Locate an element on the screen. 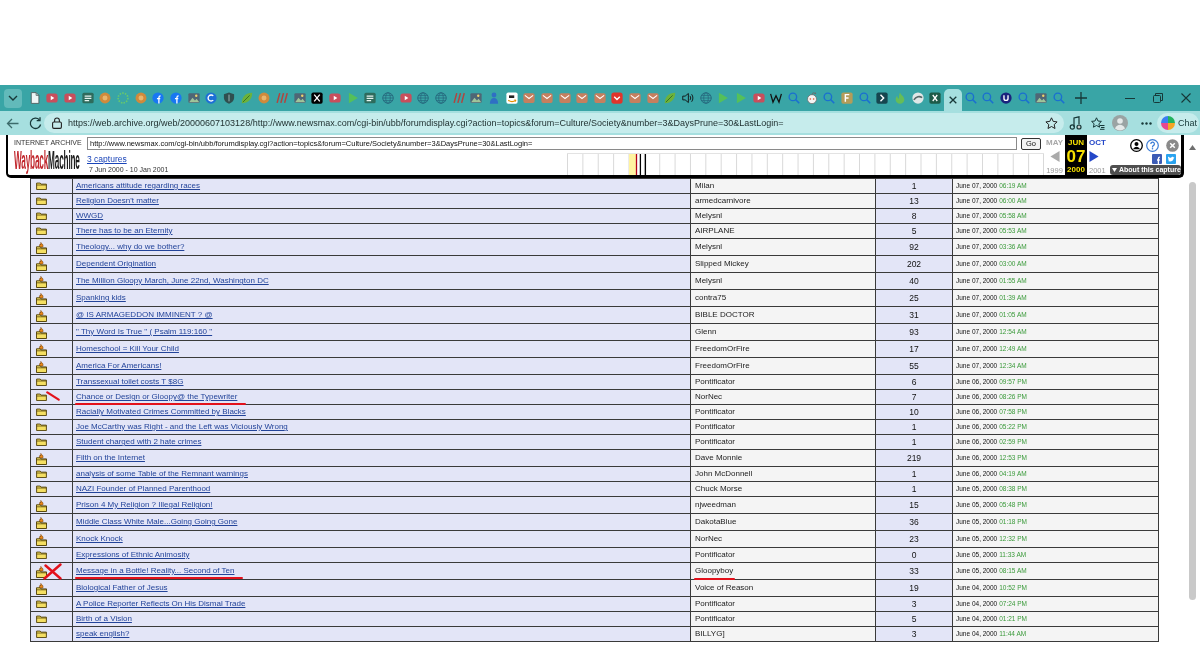 The width and height of the screenshot is (1200, 645). person-icon is located at coordinates (493, 98).